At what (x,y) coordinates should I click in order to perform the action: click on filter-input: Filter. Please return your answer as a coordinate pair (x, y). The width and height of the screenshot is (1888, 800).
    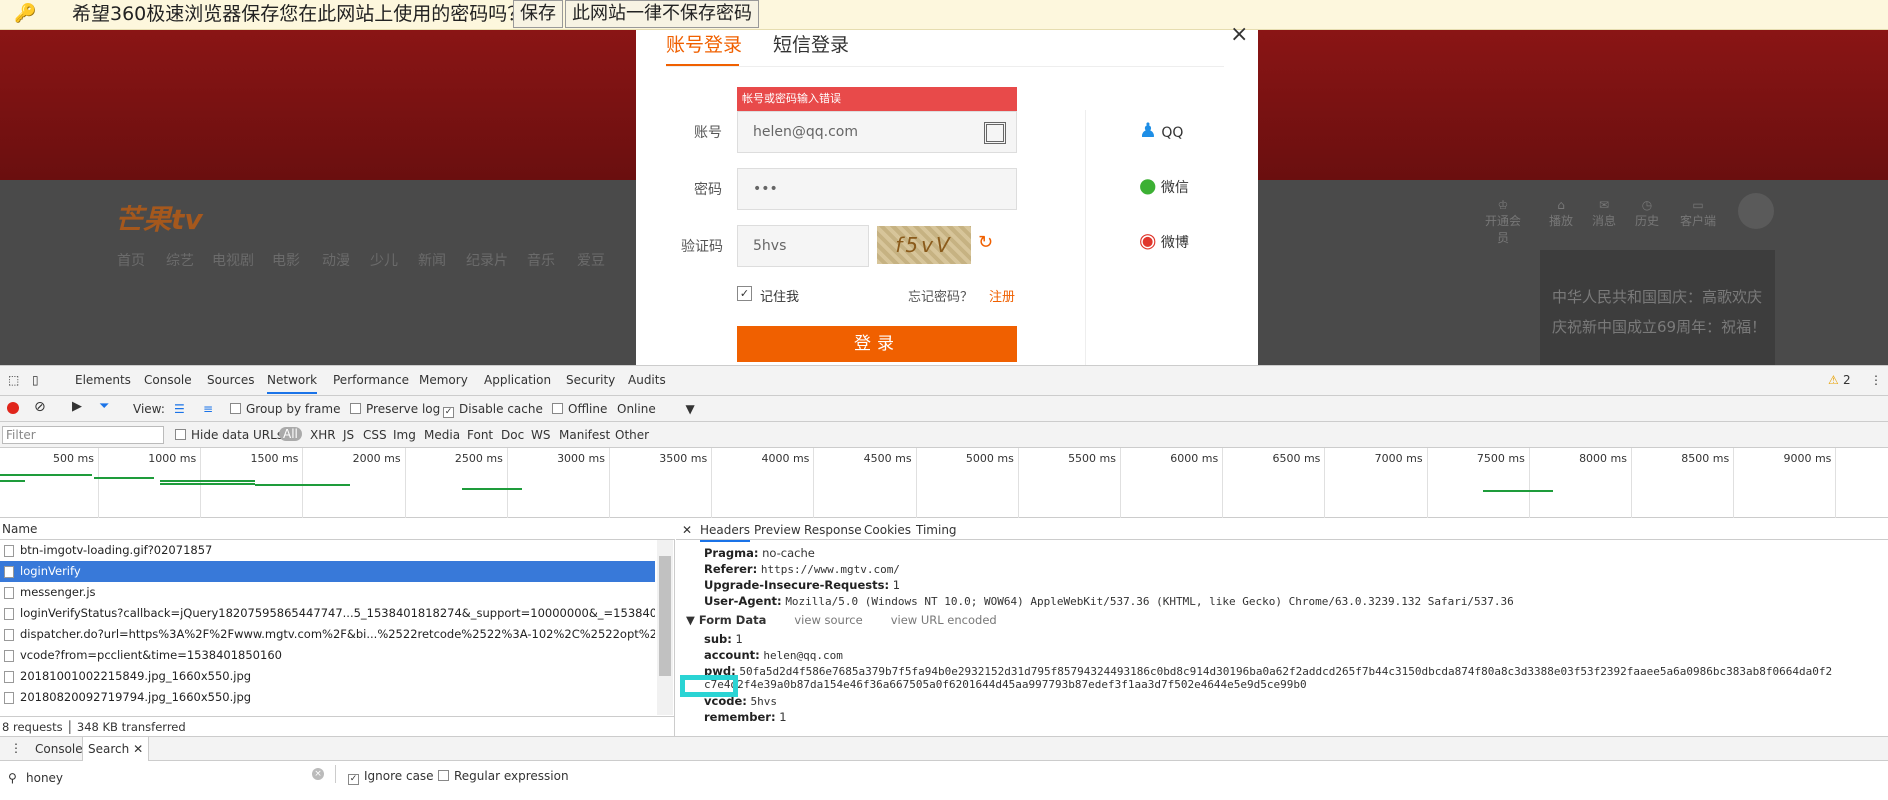
    Looking at the image, I should click on (83, 435).